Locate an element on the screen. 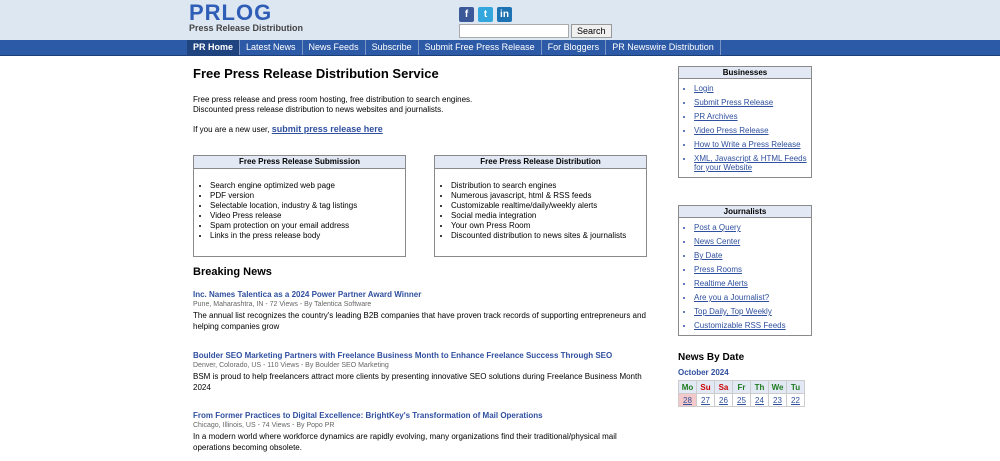  nav-submit-free-pr: Submit Free Press Release is located at coordinates (480, 47).